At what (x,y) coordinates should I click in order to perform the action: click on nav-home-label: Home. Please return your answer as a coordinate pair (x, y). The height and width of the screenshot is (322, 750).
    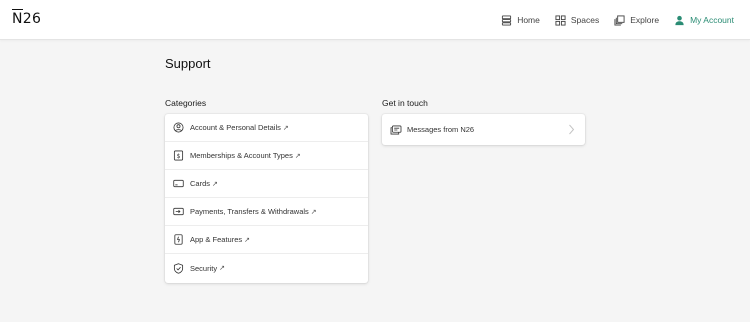
    Looking at the image, I should click on (528, 20).